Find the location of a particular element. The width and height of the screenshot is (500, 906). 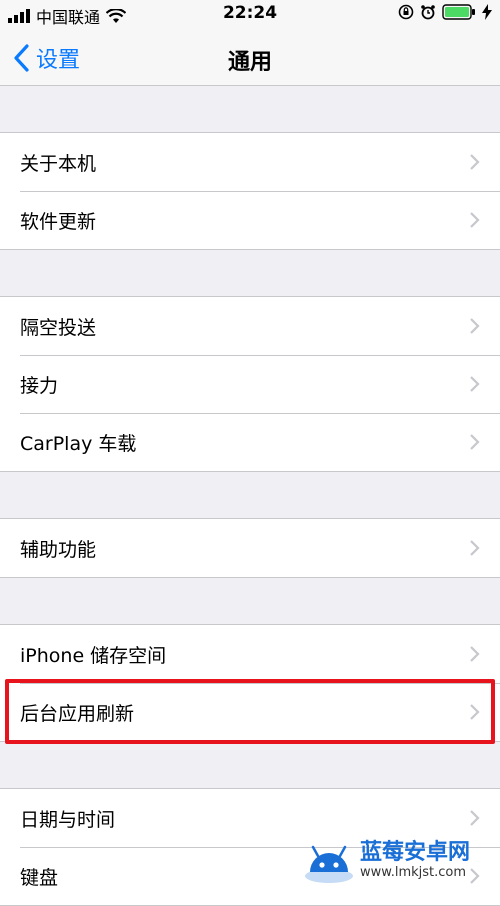

row-label: 后台应用刷新 is located at coordinates (77, 712).